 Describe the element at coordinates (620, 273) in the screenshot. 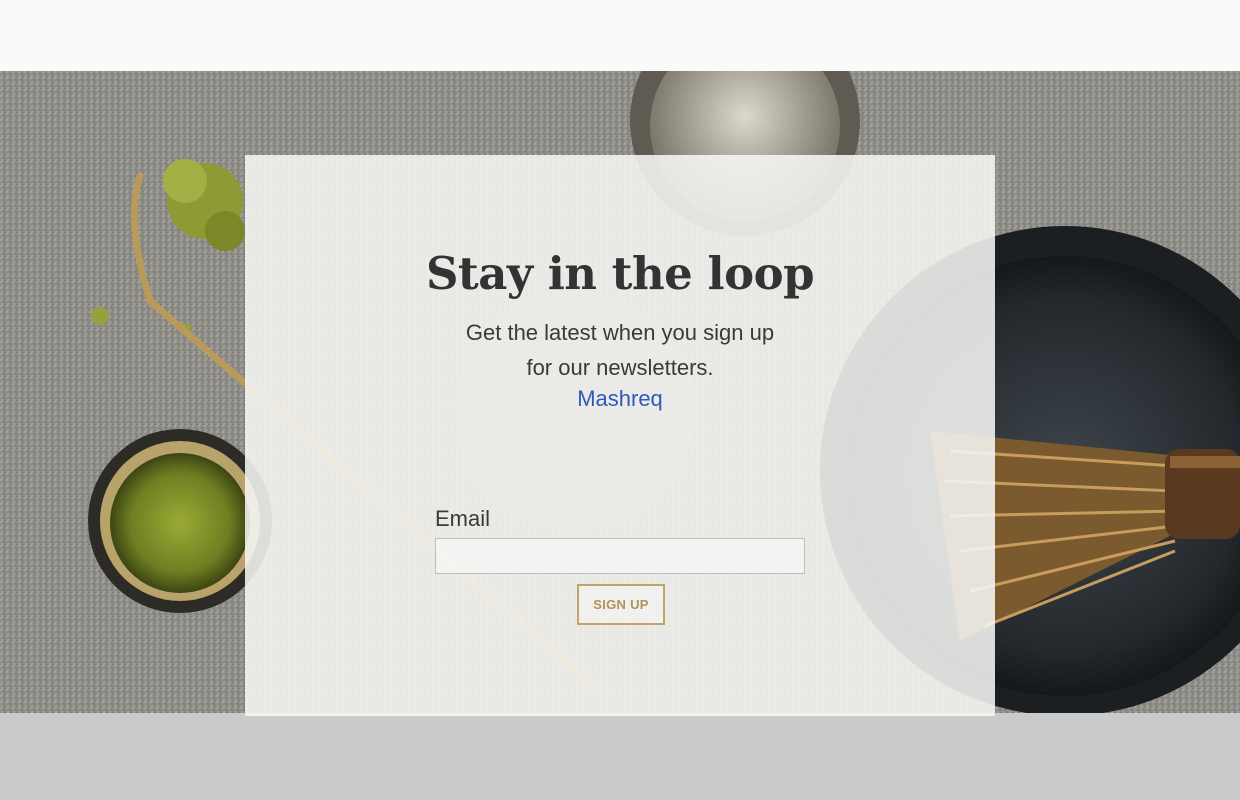

I see `newsletter-title: Stay in the loop` at that location.